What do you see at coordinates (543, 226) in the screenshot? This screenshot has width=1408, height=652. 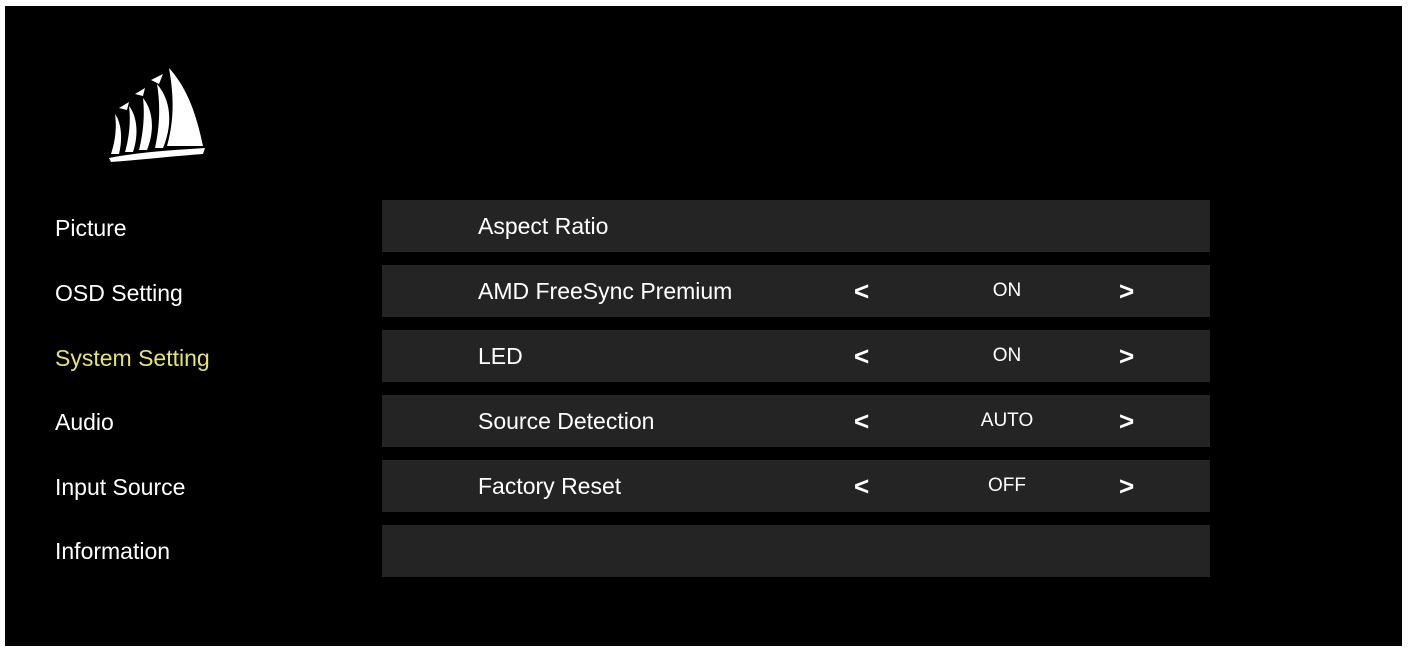 I see `setting-label: Aspect Ratio` at bounding box center [543, 226].